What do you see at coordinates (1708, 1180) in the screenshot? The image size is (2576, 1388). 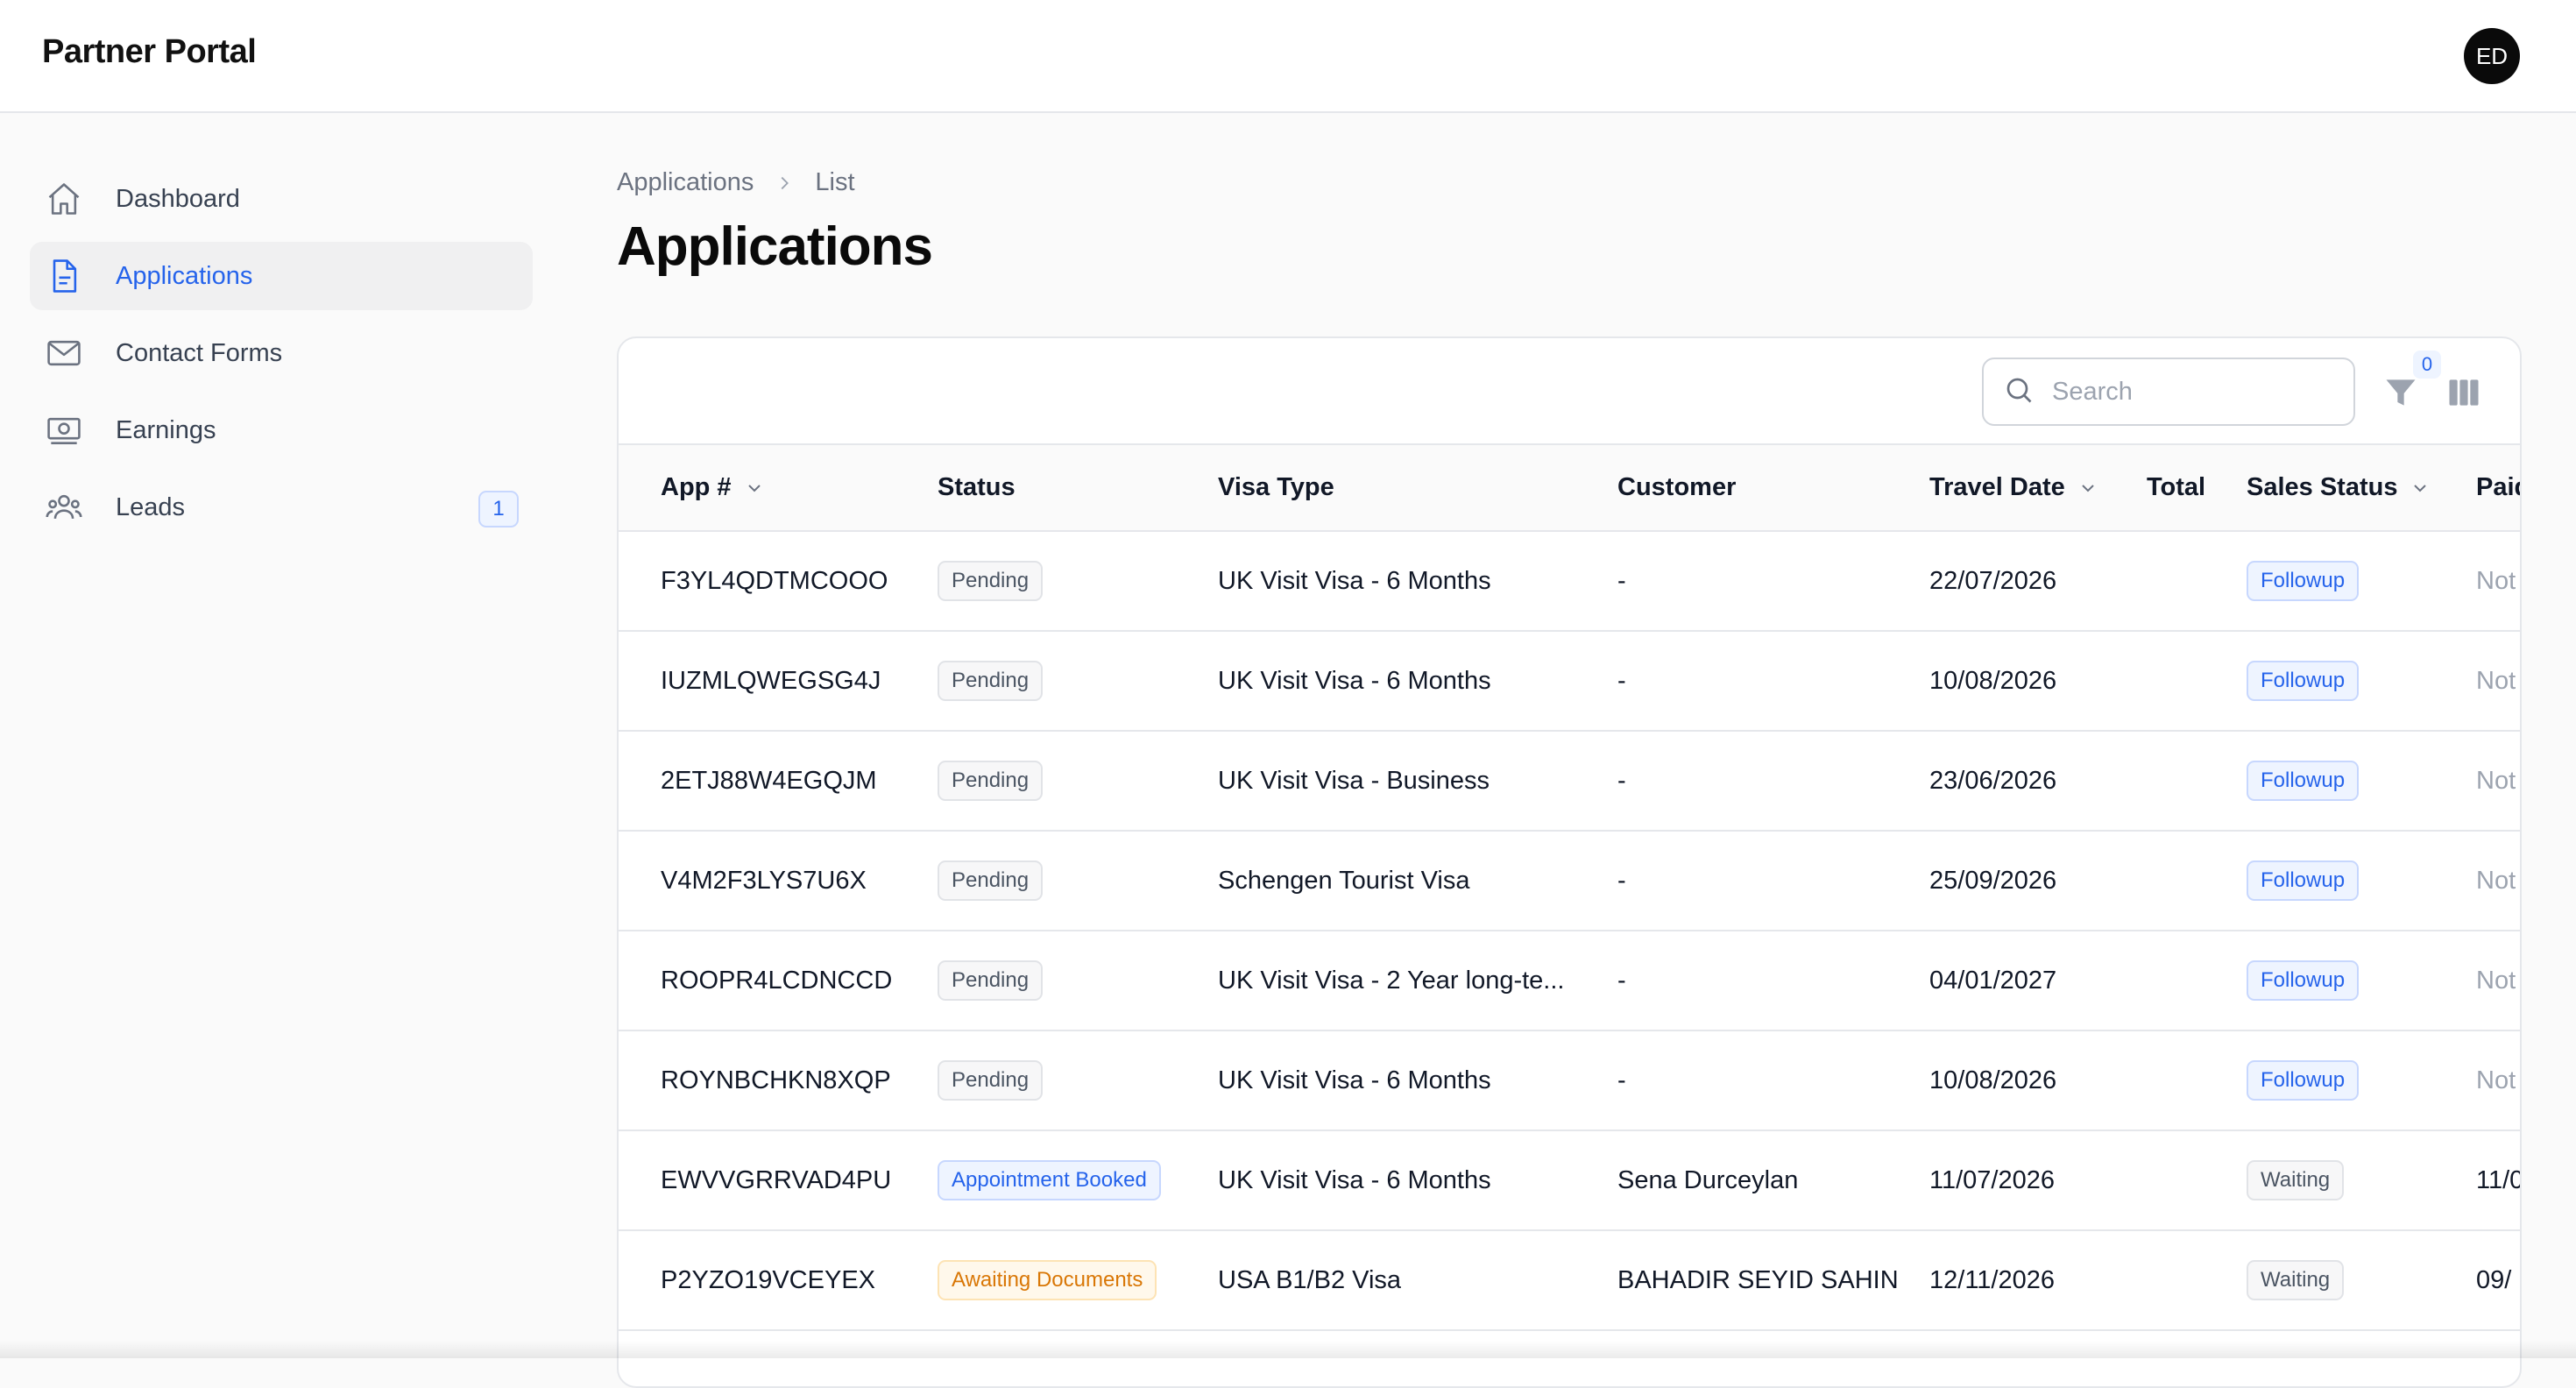 I see `cell-customer: Sena Durceylan` at bounding box center [1708, 1180].